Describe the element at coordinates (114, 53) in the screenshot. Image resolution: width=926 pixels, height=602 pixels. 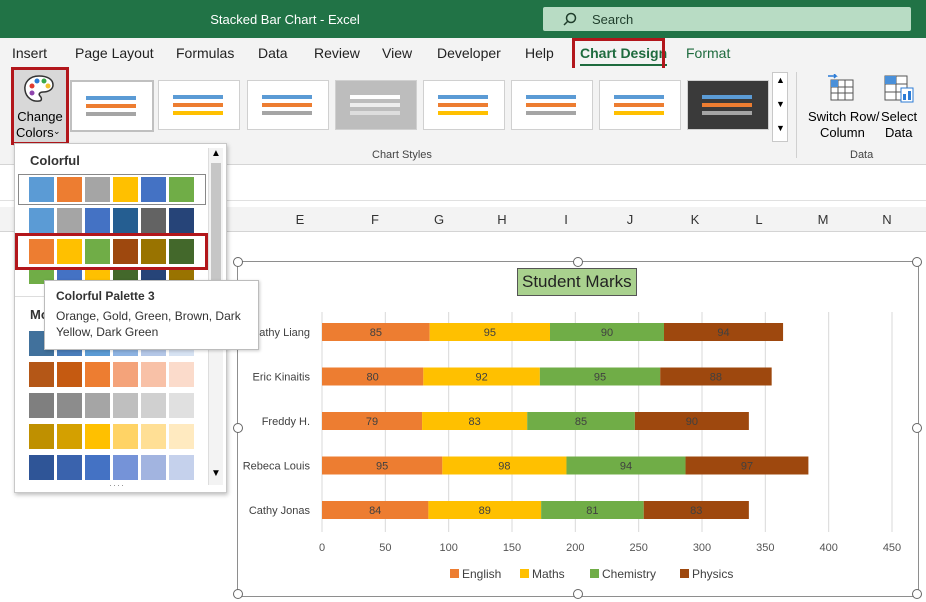
I see `tab-page-layout: Page Layout` at that location.